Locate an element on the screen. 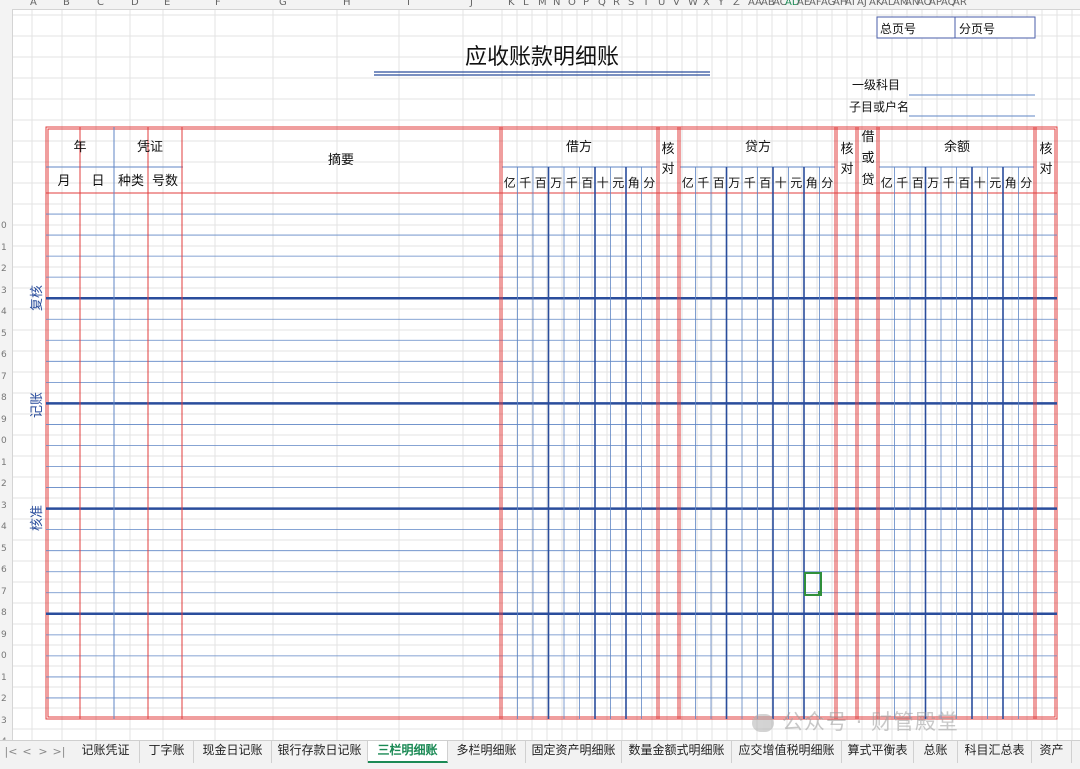 The image size is (1080, 769). sheet-tab: 总账 is located at coordinates (936, 752).